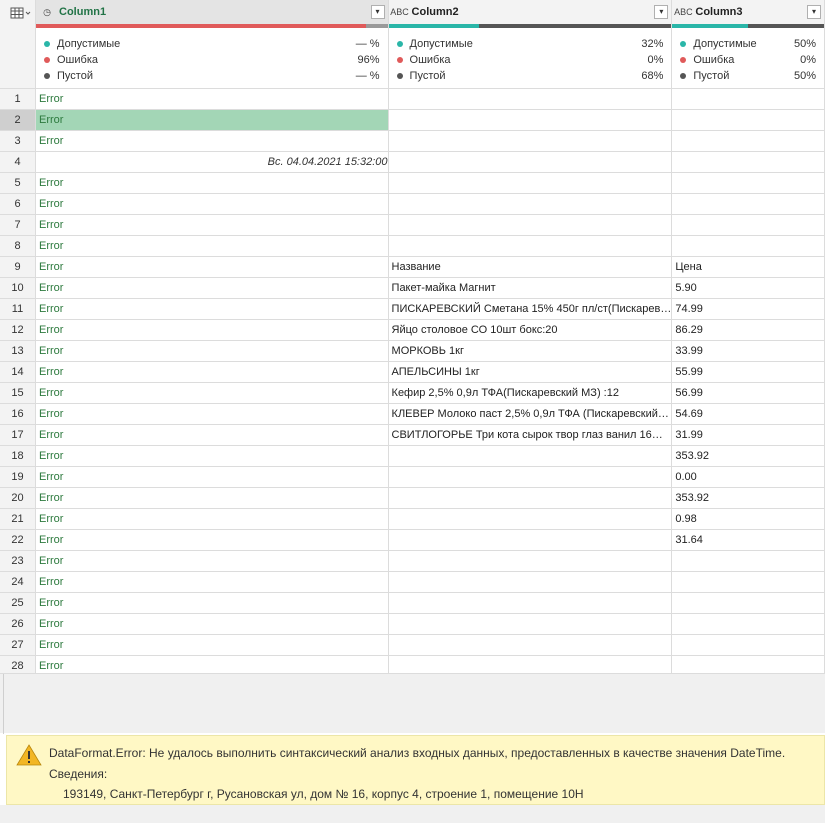 The height and width of the screenshot is (823, 825). Describe the element at coordinates (212, 162) in the screenshot. I see `datetime-cell: Вс. 04.04.2021 15:32:00` at that location.